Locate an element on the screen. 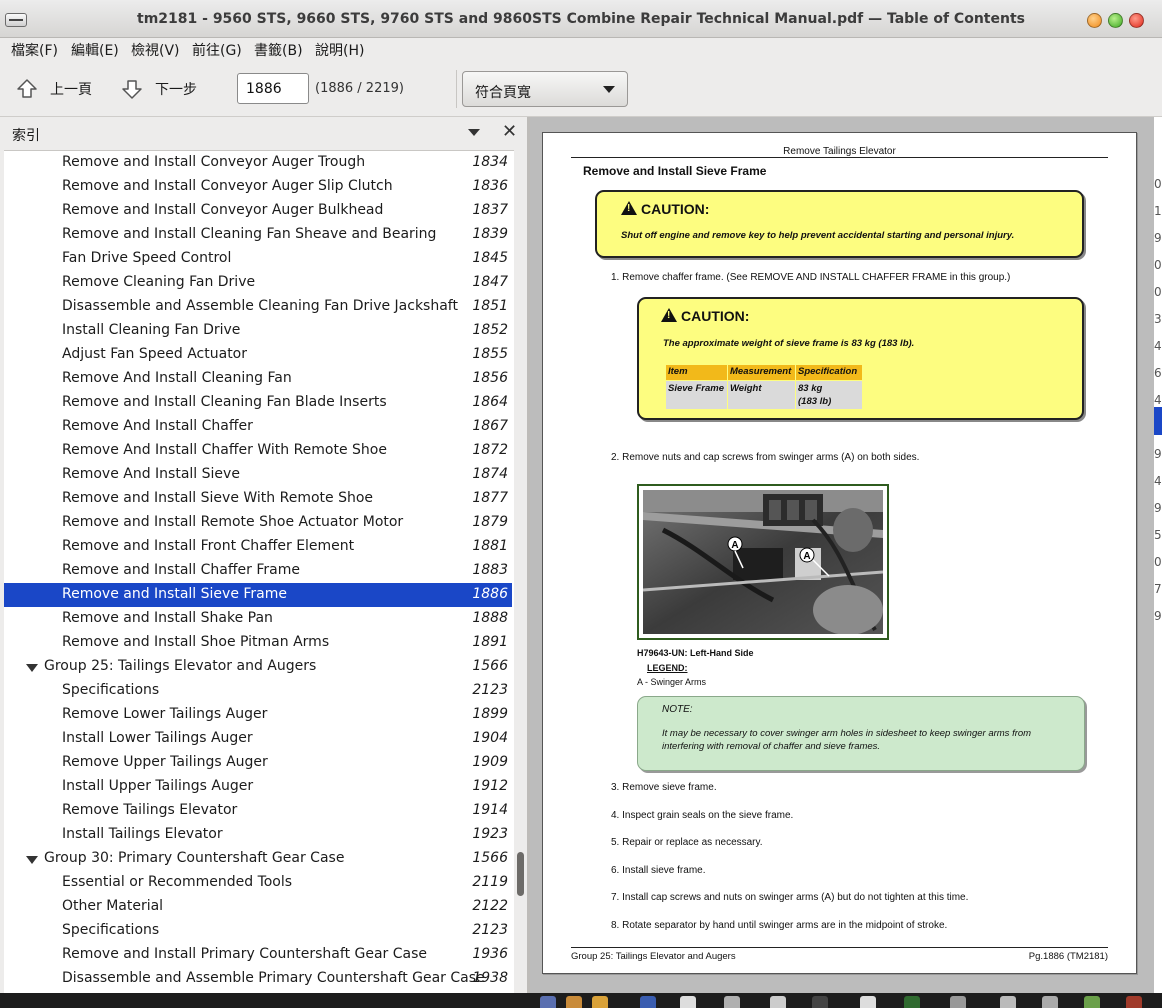 Image resolution: width=1162 pixels, height=1008 pixels. toc-page-number: 1845 is located at coordinates (490, 258).